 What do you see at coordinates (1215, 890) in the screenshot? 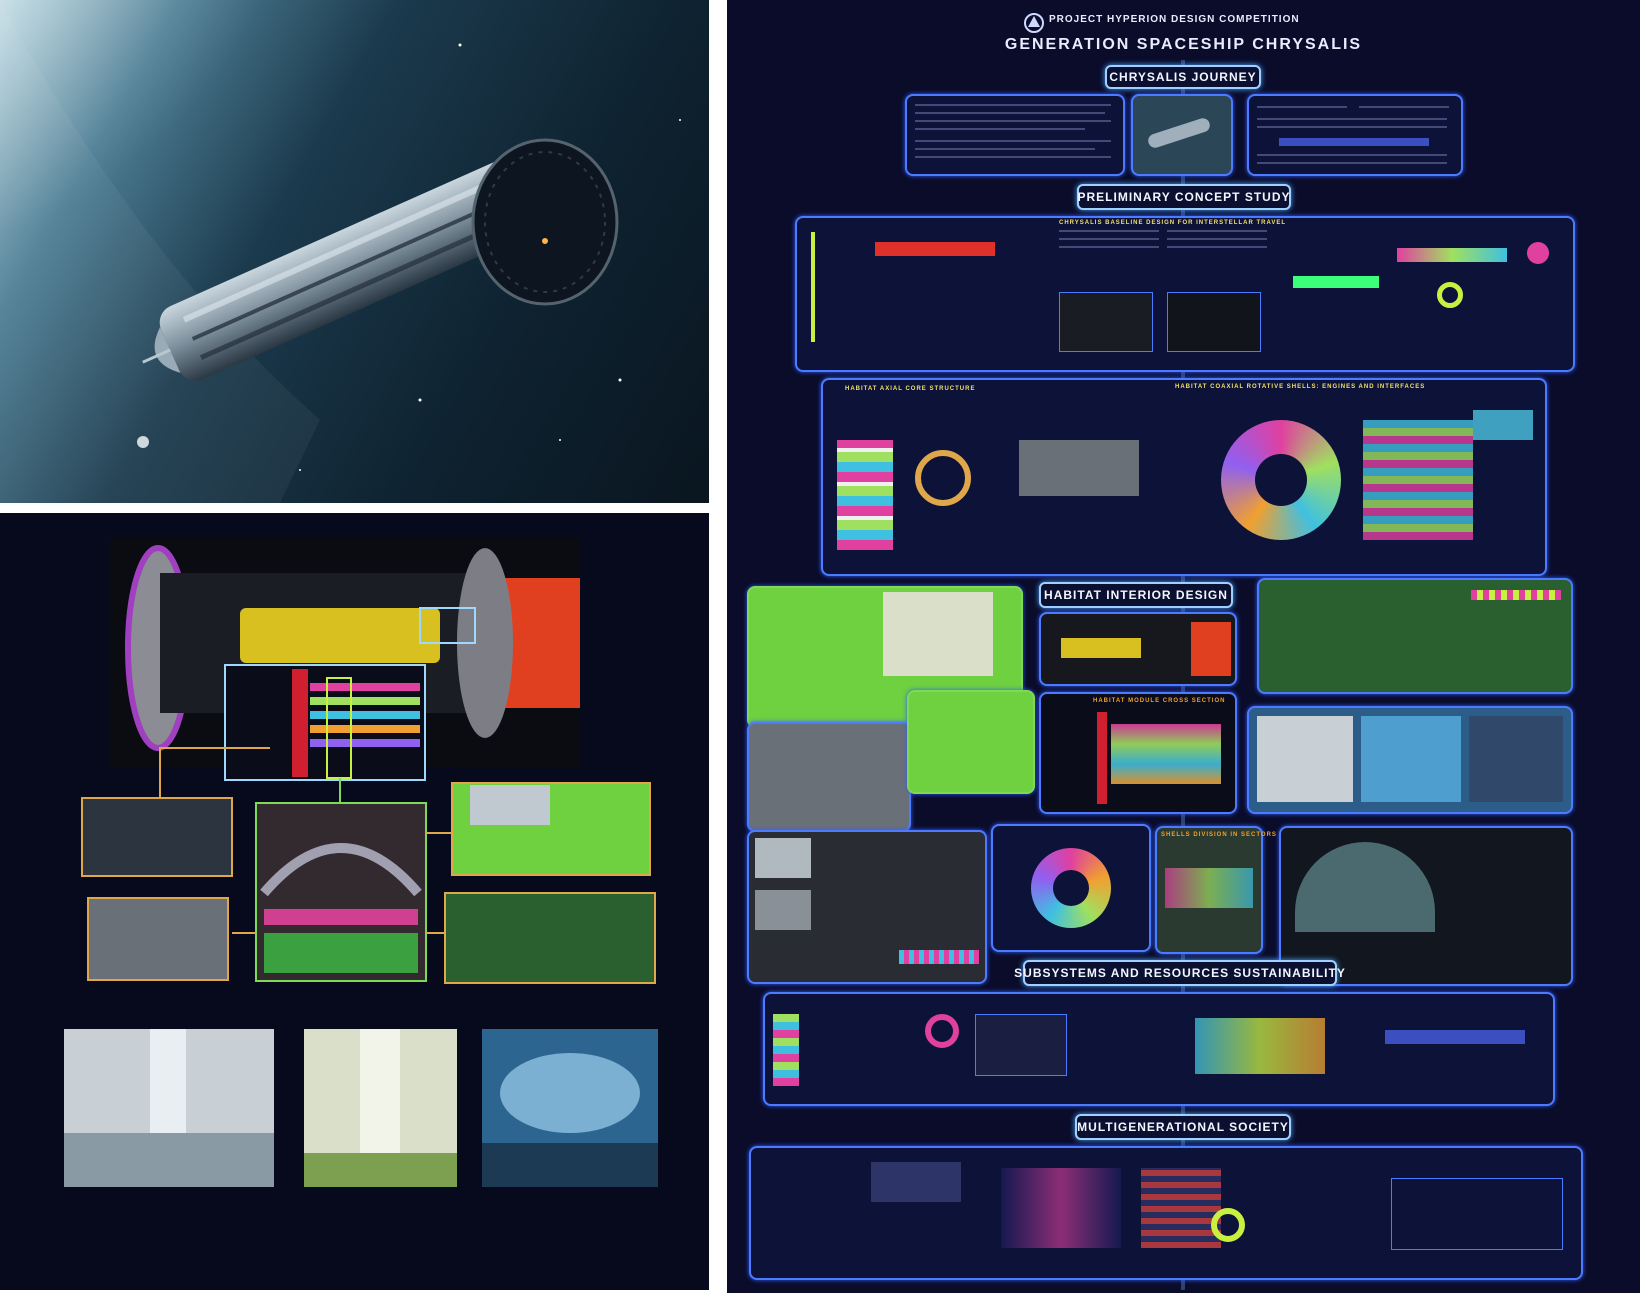
I see `shells-division-box: SHELLS DIVISION IN SECTORS` at bounding box center [1215, 890].